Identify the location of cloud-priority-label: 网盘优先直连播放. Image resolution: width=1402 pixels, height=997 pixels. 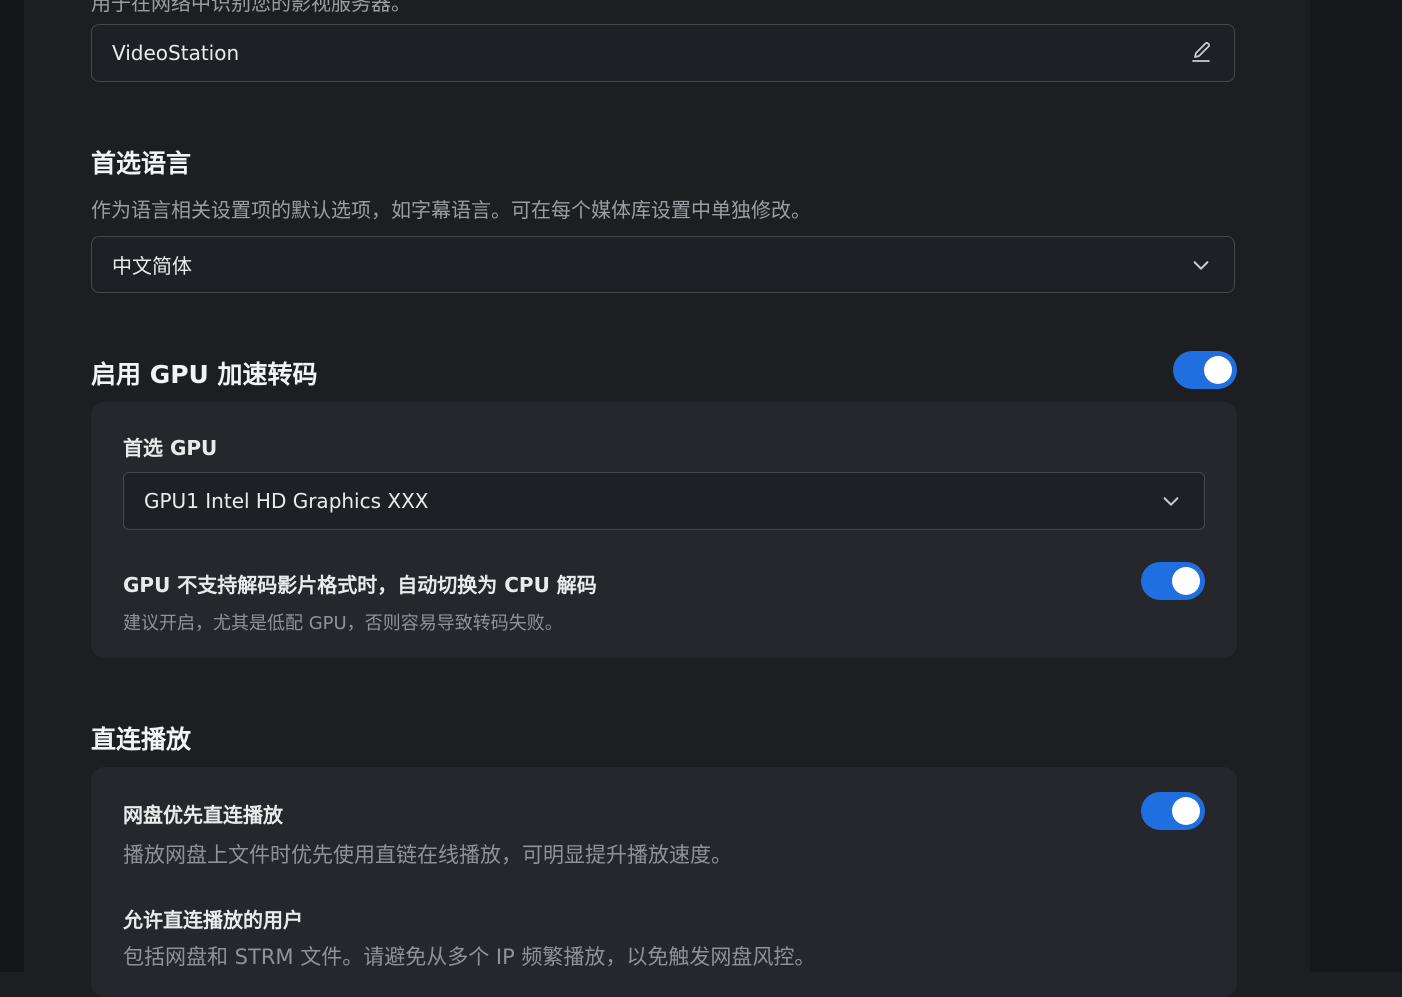
(203, 815).